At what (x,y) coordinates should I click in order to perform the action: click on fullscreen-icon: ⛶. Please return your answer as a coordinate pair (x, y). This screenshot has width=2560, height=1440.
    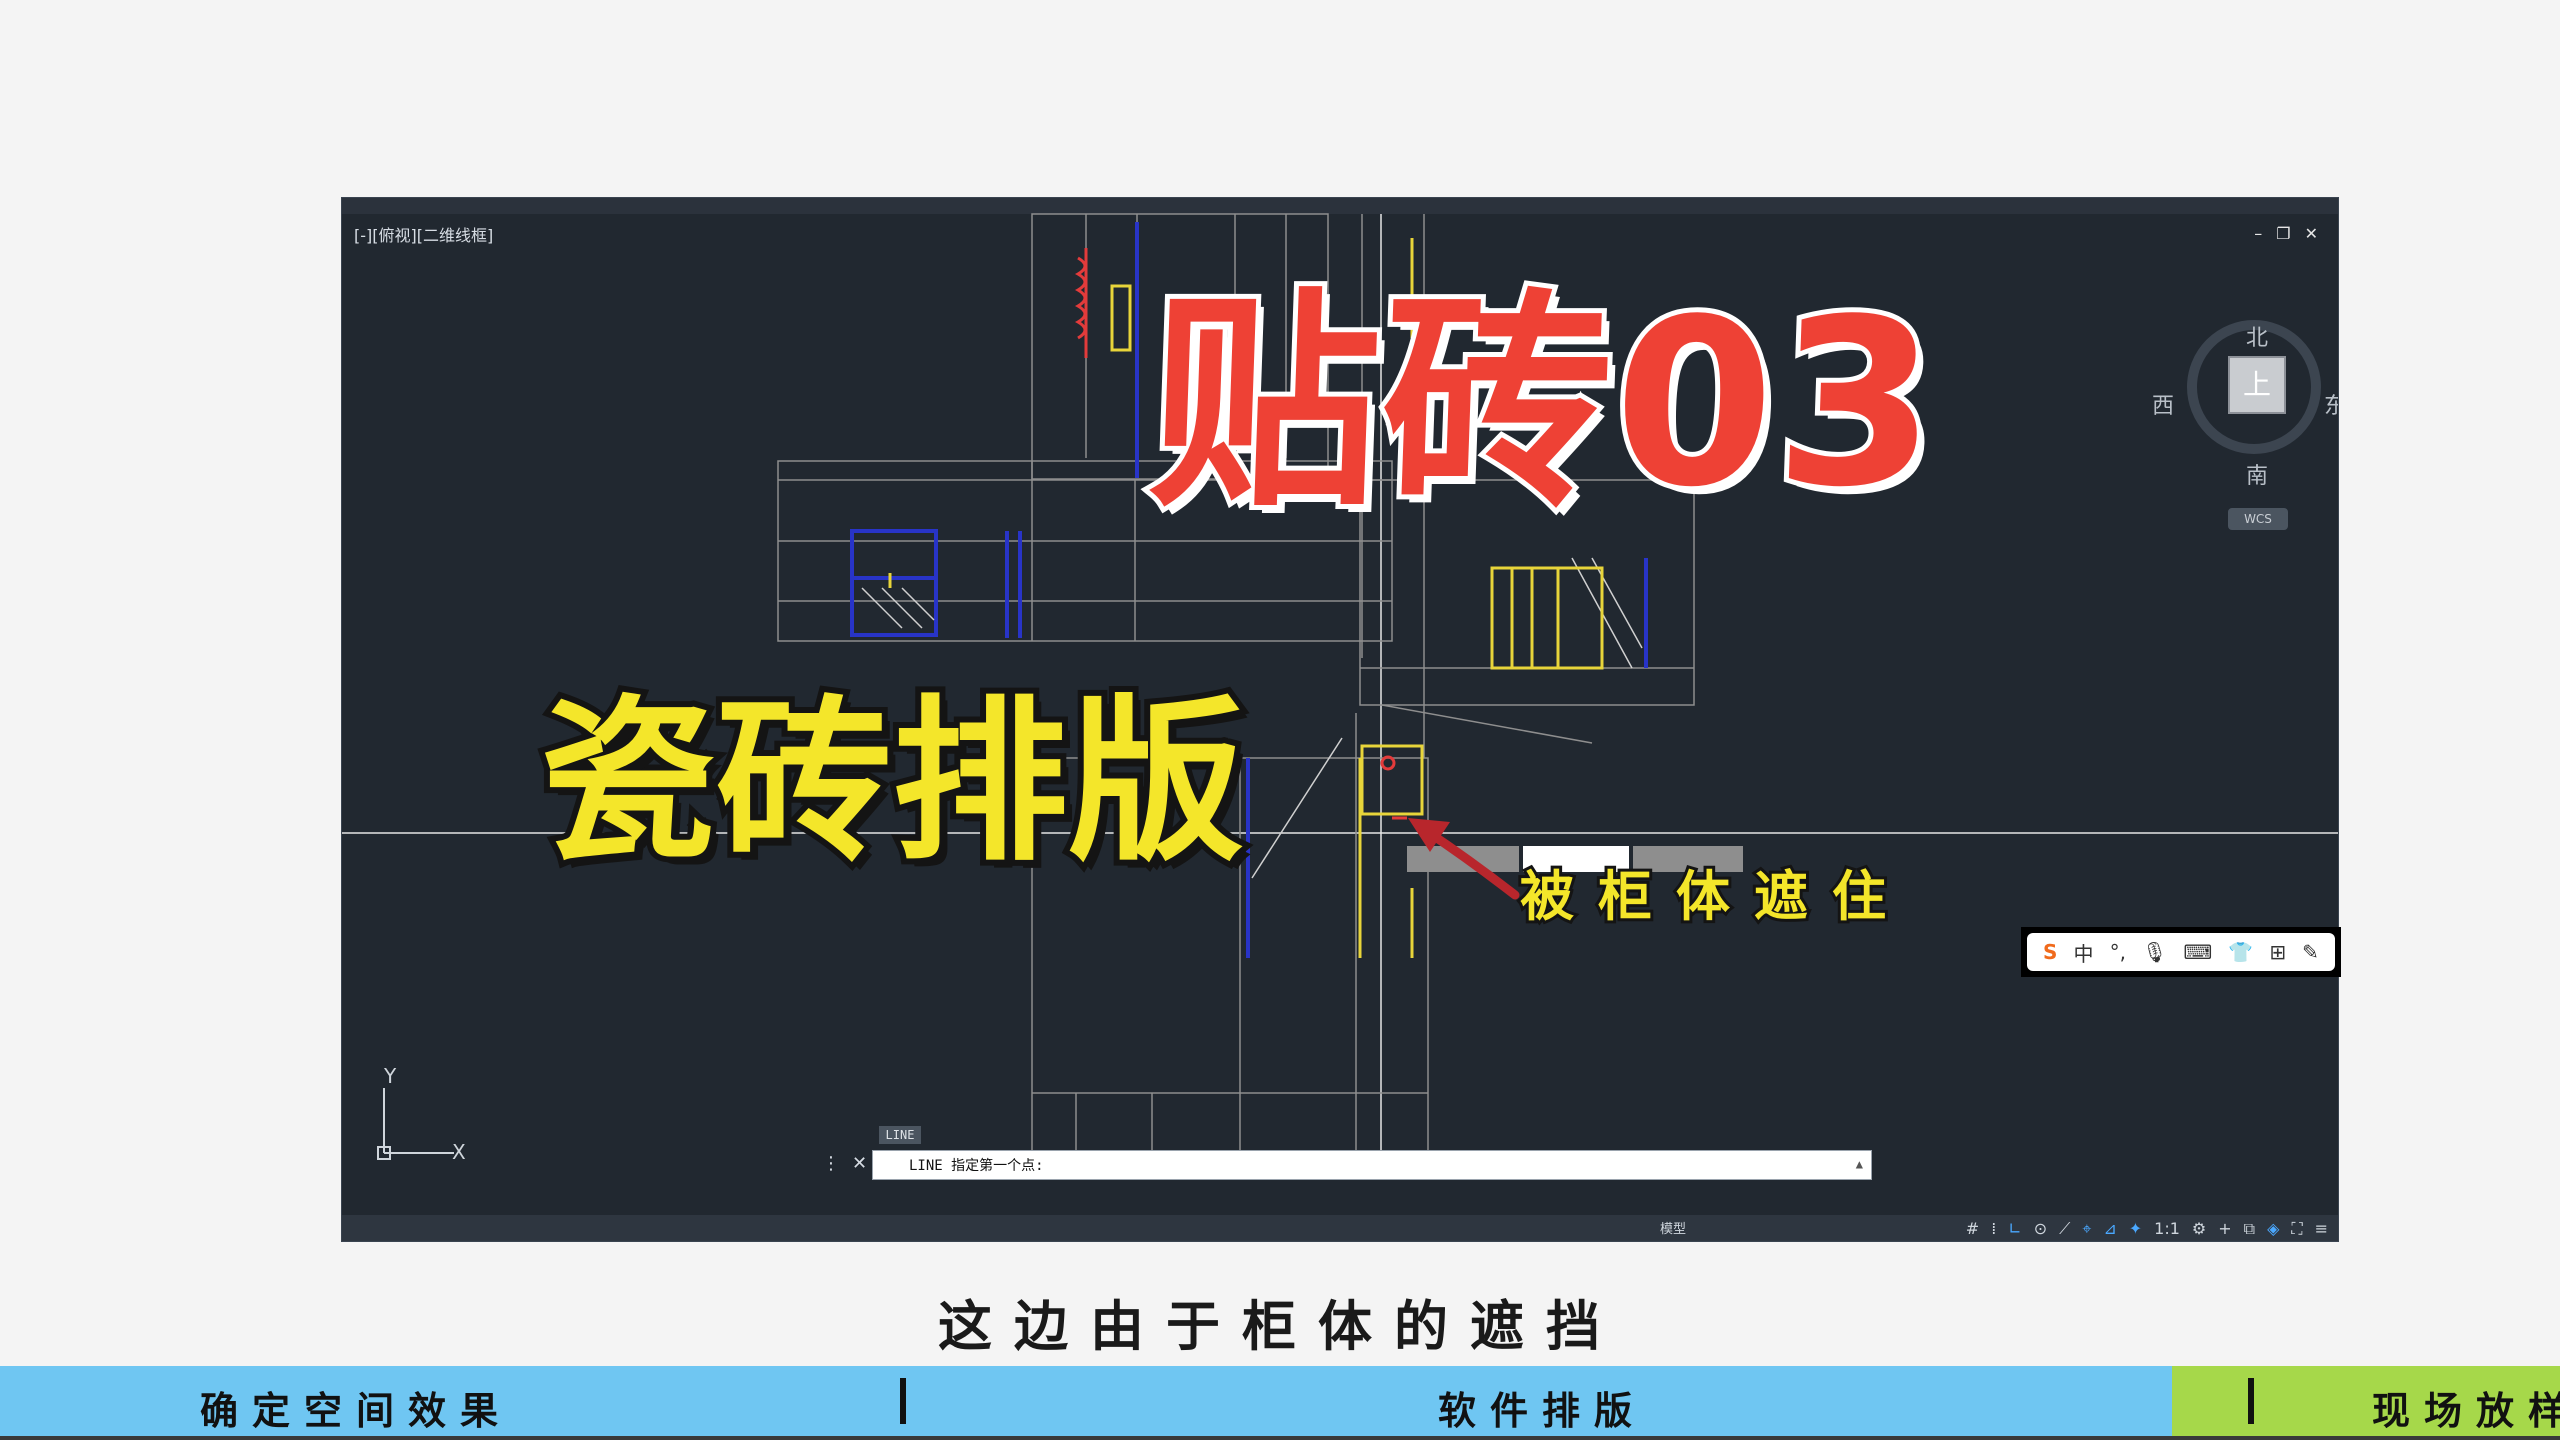
    Looking at the image, I should click on (2296, 1229).